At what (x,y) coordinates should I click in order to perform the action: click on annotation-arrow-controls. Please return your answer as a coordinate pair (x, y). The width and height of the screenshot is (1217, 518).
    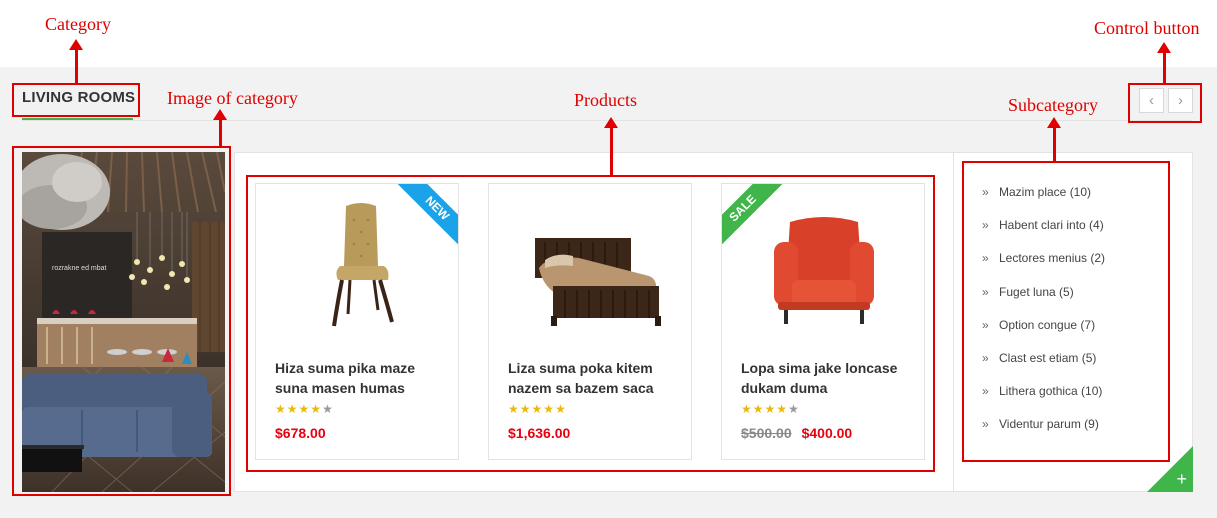
    Looking at the image, I should click on (1164, 62).